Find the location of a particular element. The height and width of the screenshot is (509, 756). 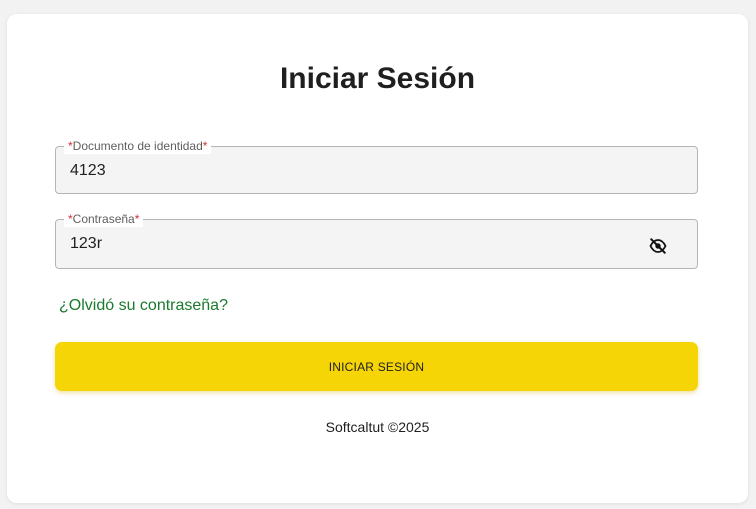

document-field-label: *Documento de identidad* is located at coordinates (138, 146).